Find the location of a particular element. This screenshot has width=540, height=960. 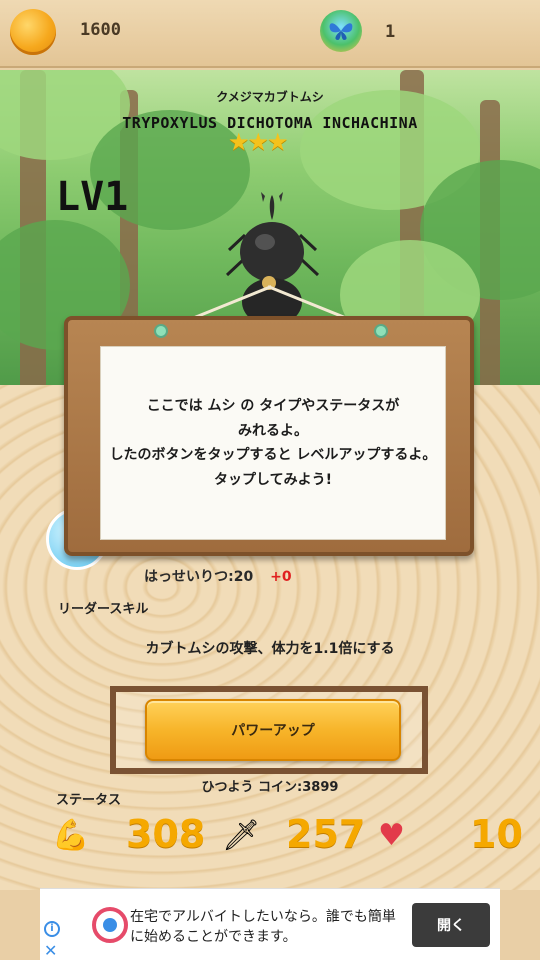

stat-third: 10 is located at coordinates (496, 834).